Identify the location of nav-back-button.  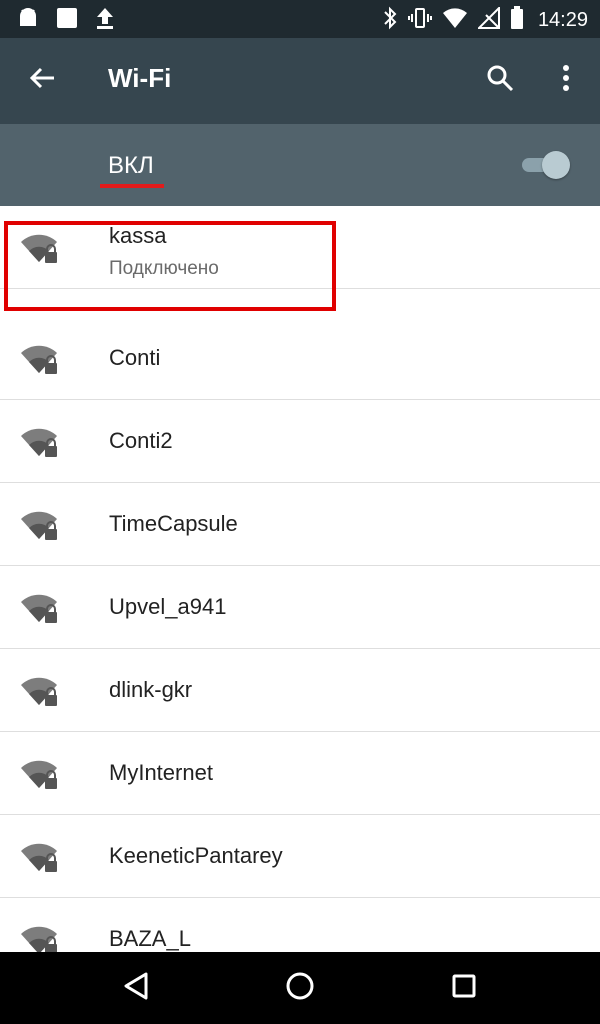
(136, 988).